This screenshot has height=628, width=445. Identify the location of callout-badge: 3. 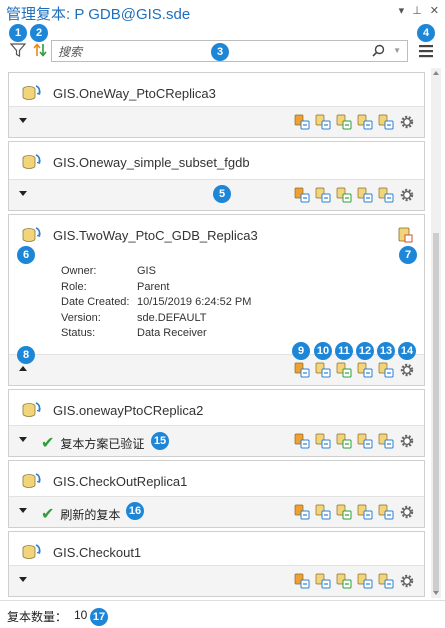
(220, 52).